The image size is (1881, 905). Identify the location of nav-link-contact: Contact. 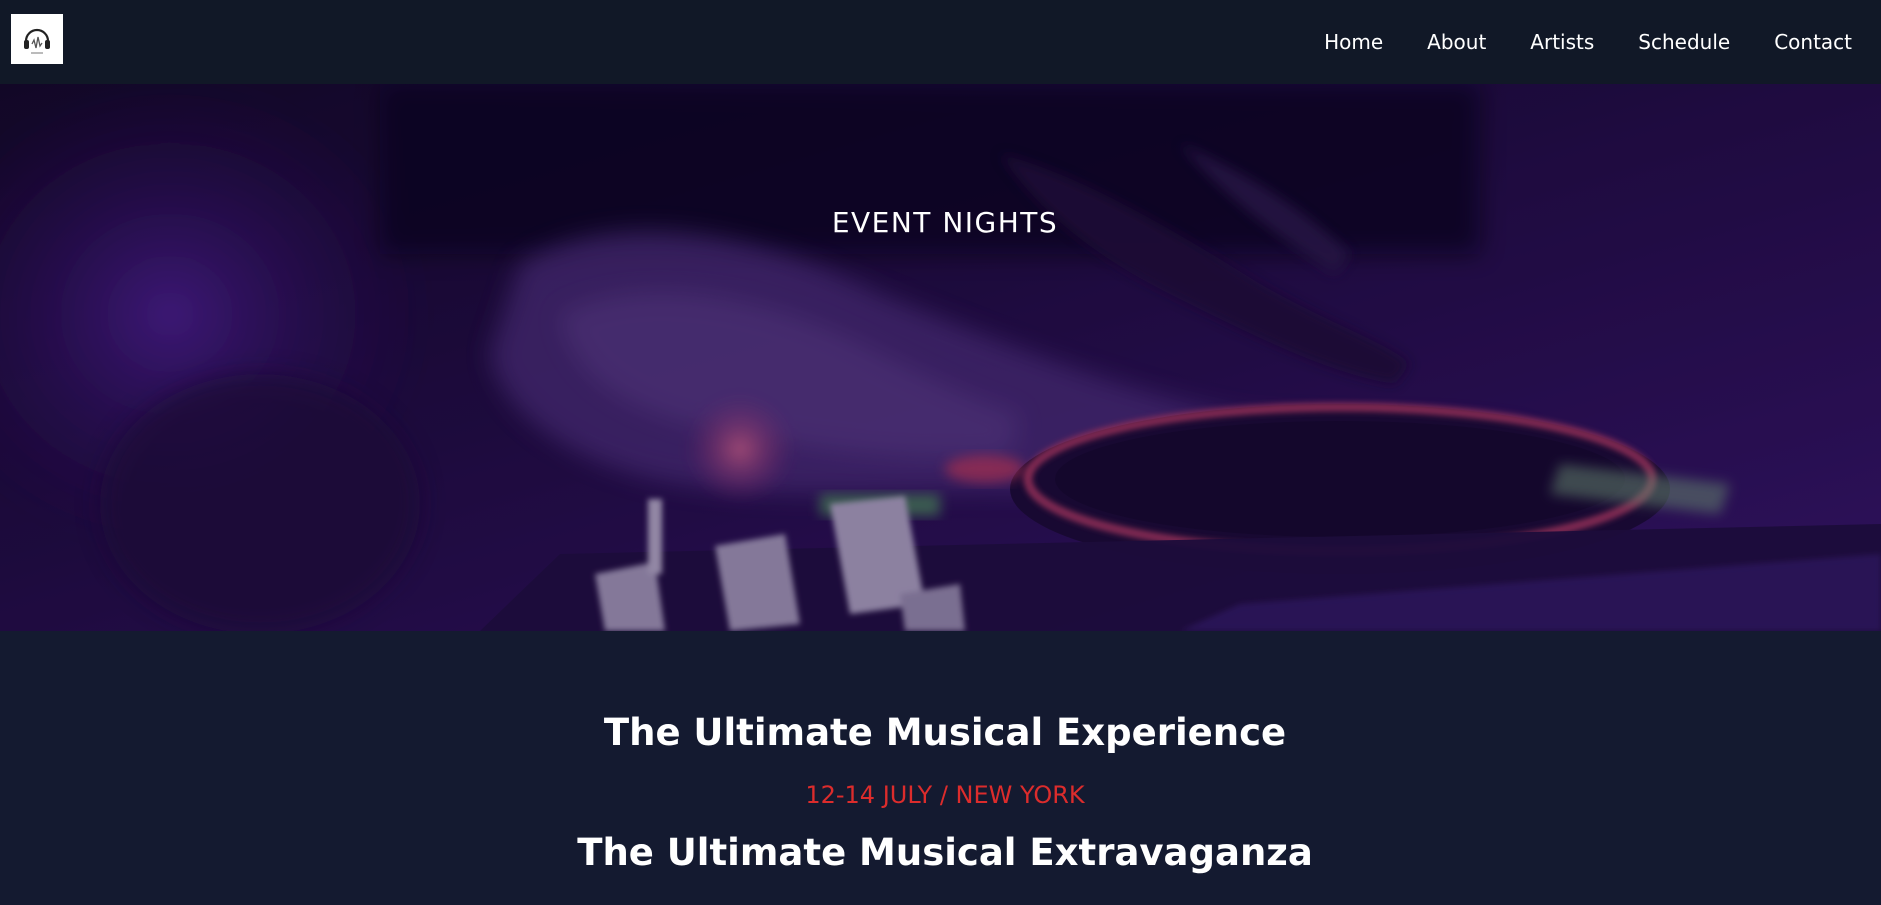
(1813, 42).